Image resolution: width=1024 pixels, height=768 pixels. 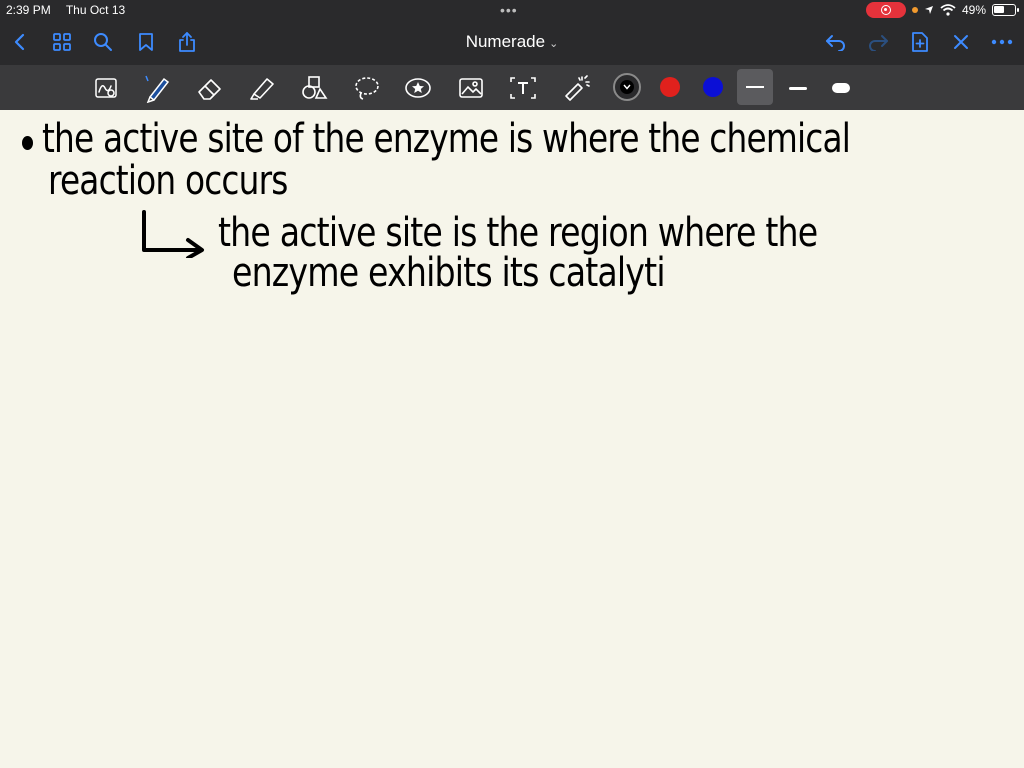 What do you see at coordinates (95, 10) in the screenshot?
I see `status-date: Thu Oct 13` at bounding box center [95, 10].